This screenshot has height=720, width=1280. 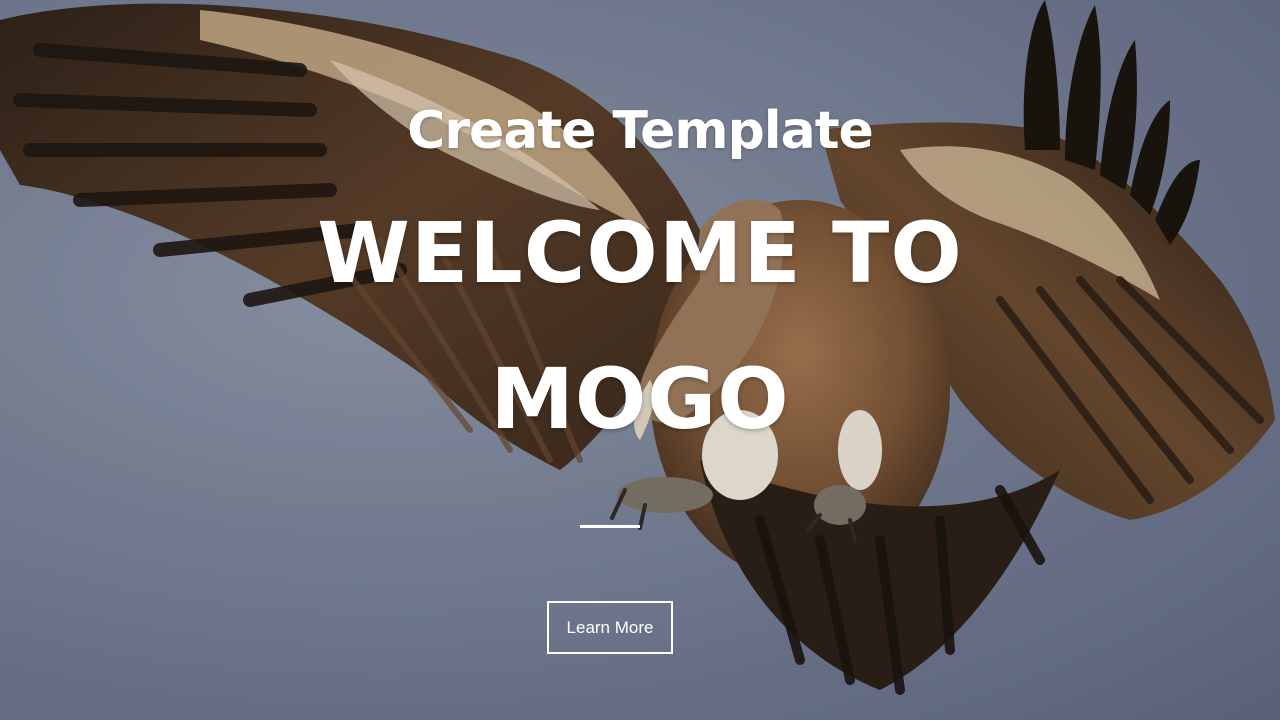 I want to click on title-divider, so click(x=610, y=526).